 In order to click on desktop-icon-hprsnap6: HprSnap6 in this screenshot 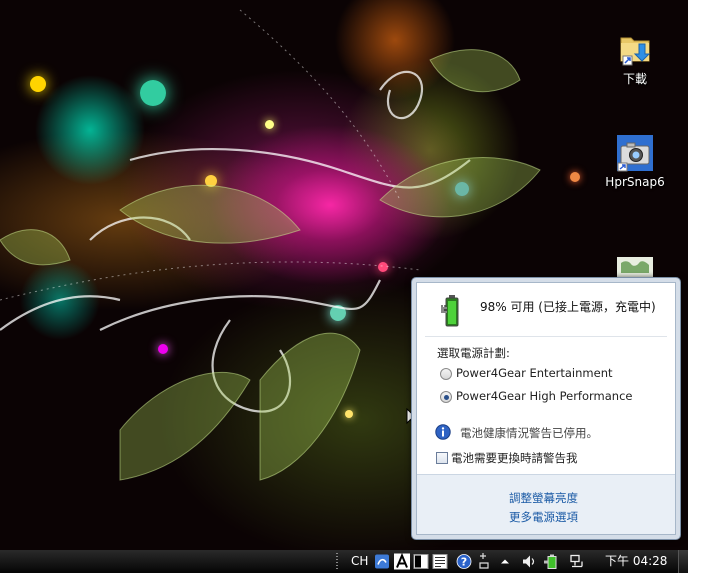, I will do `click(635, 161)`.